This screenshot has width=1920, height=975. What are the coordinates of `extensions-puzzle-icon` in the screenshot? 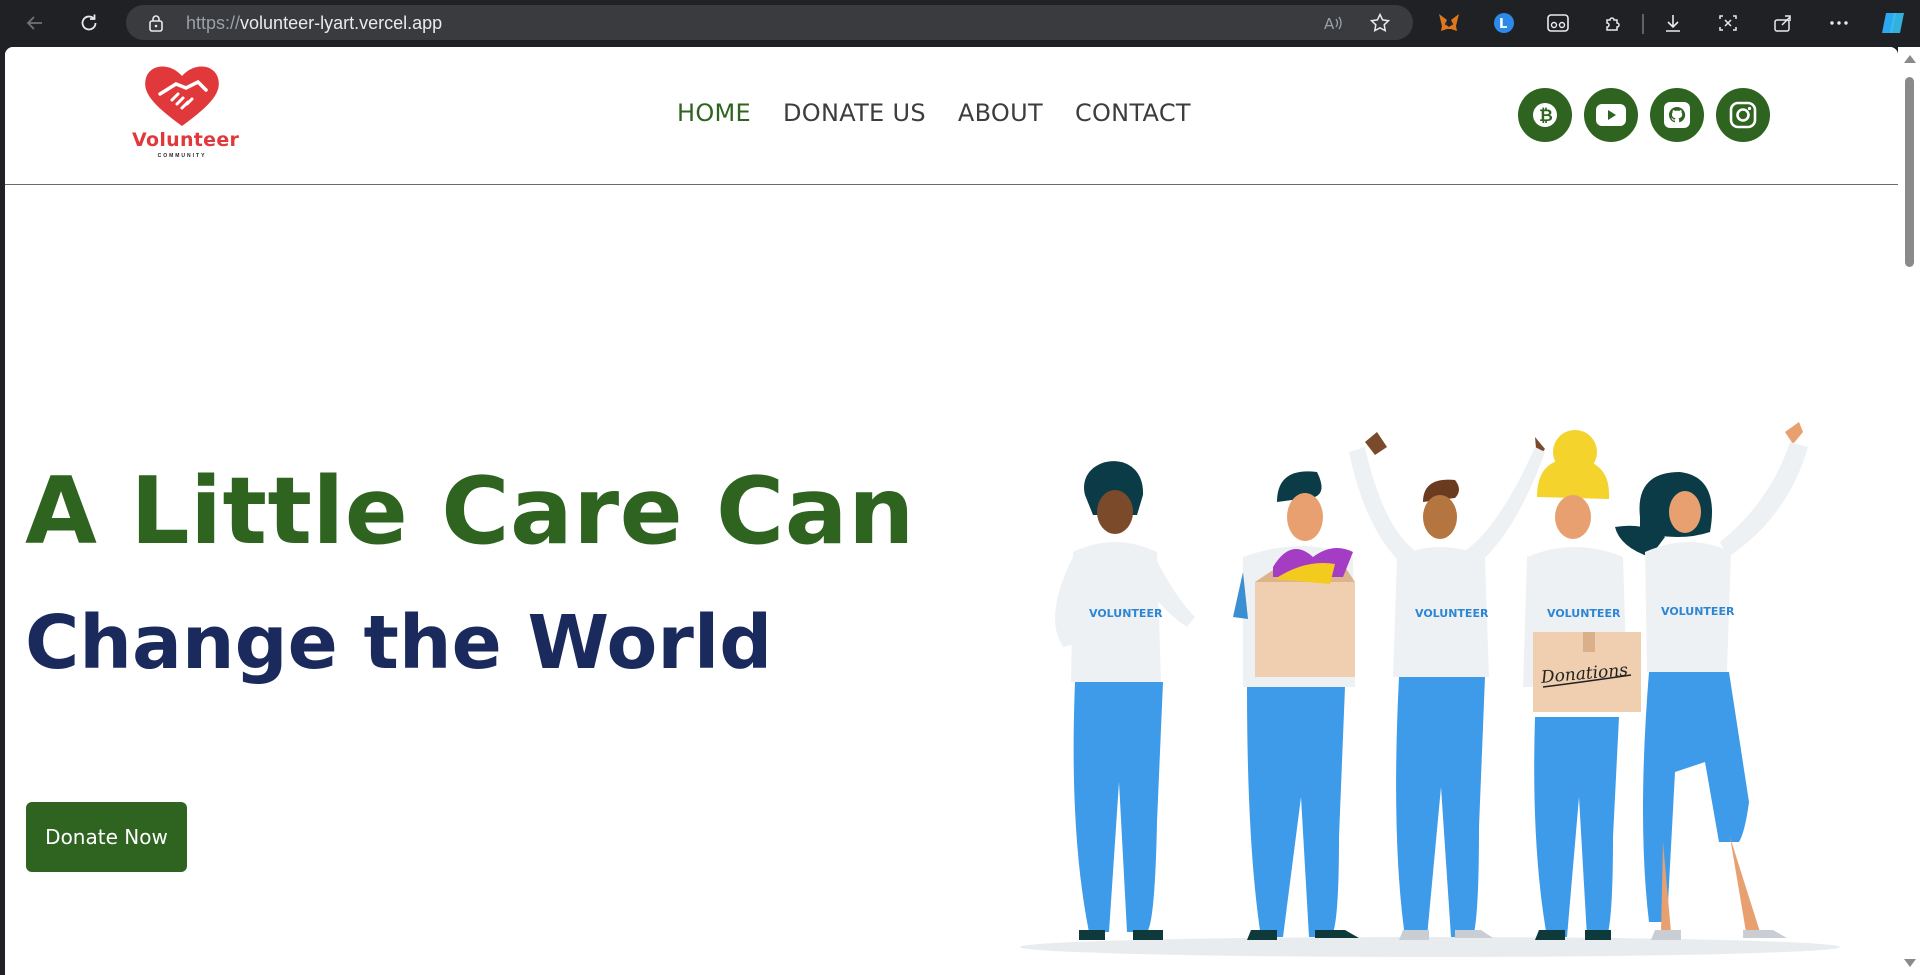 It's located at (1614, 23).